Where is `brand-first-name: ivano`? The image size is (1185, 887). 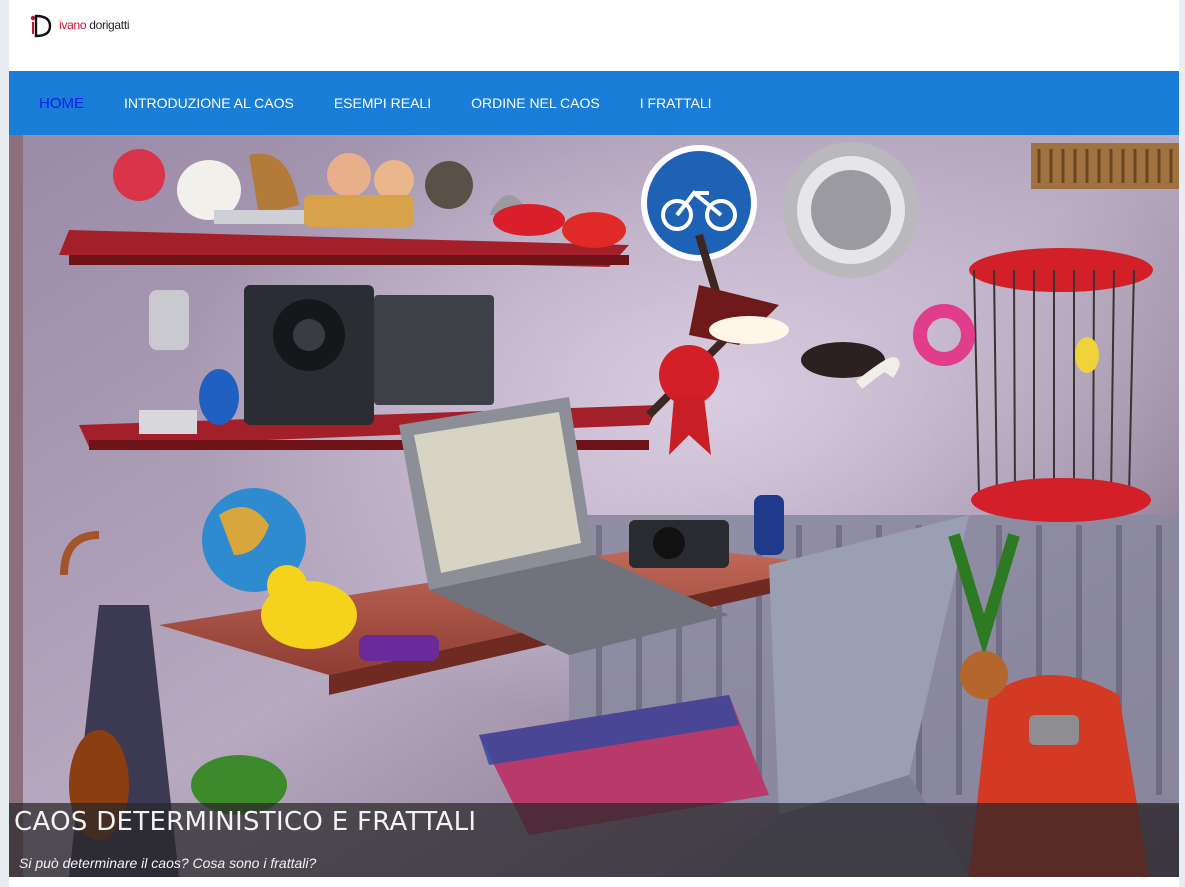 brand-first-name: ivano is located at coordinates (73, 25).